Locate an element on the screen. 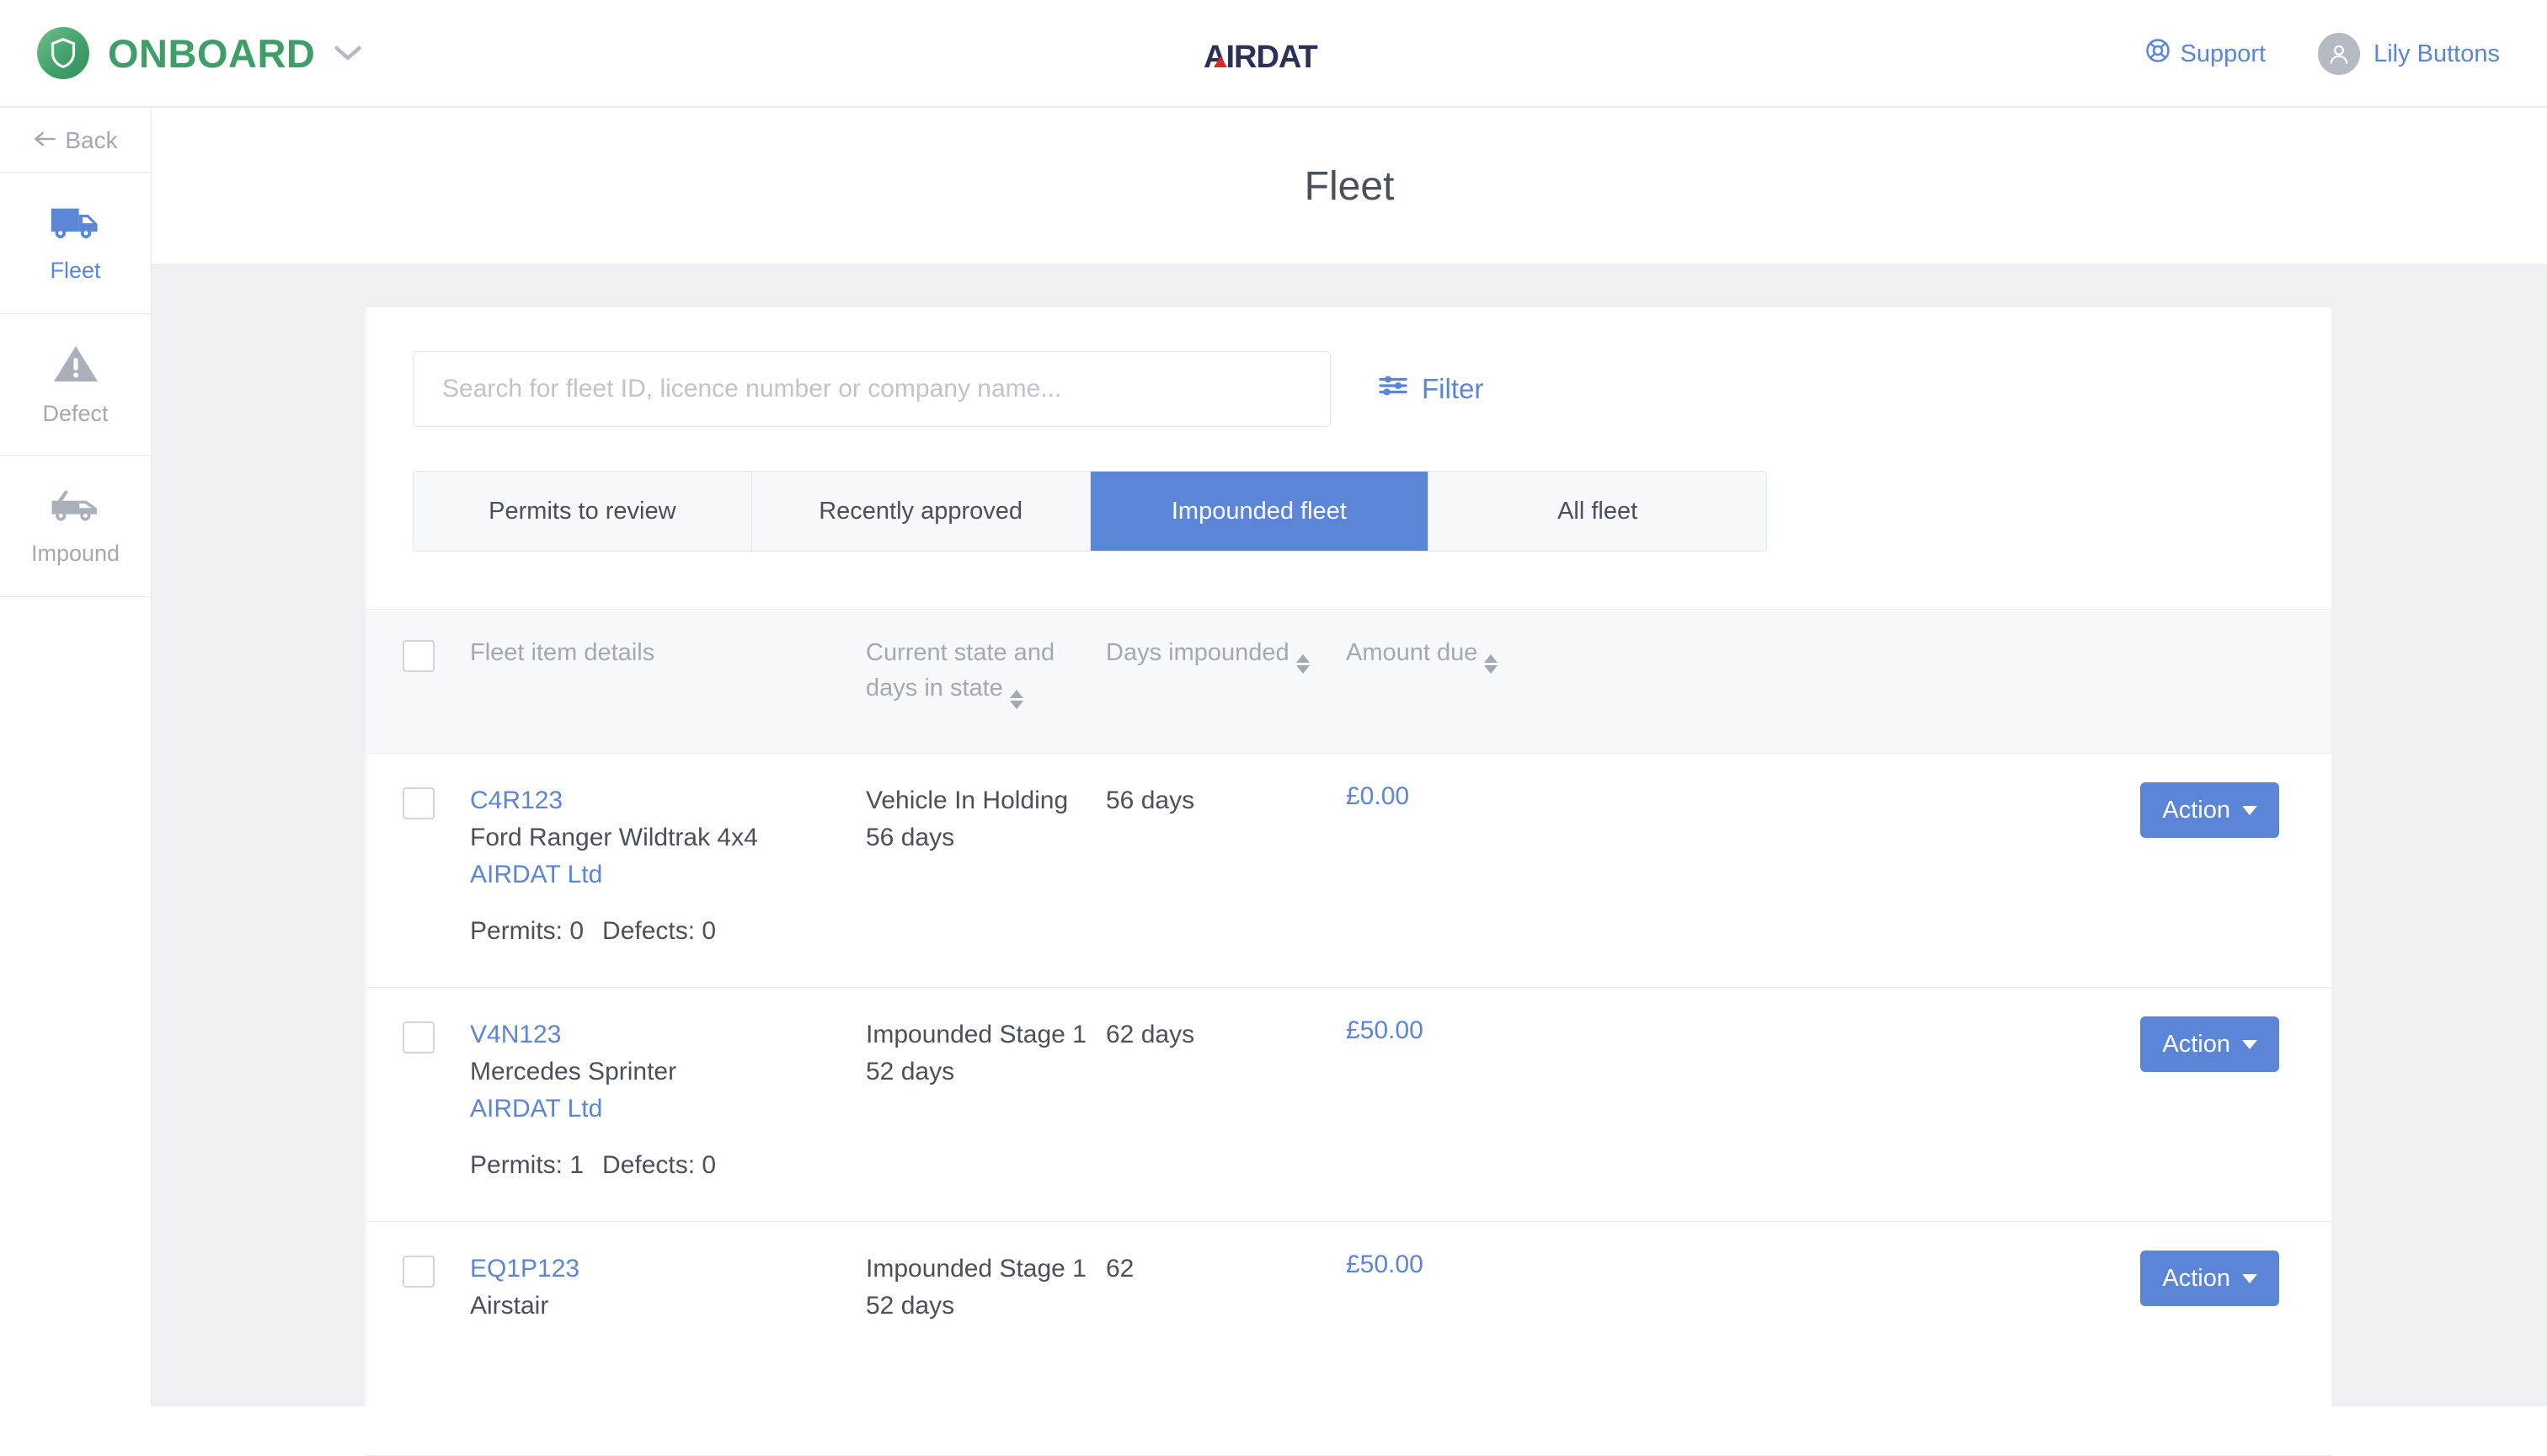 This screenshot has width=2547, height=1456. page-title: Fleet is located at coordinates (1349, 186).